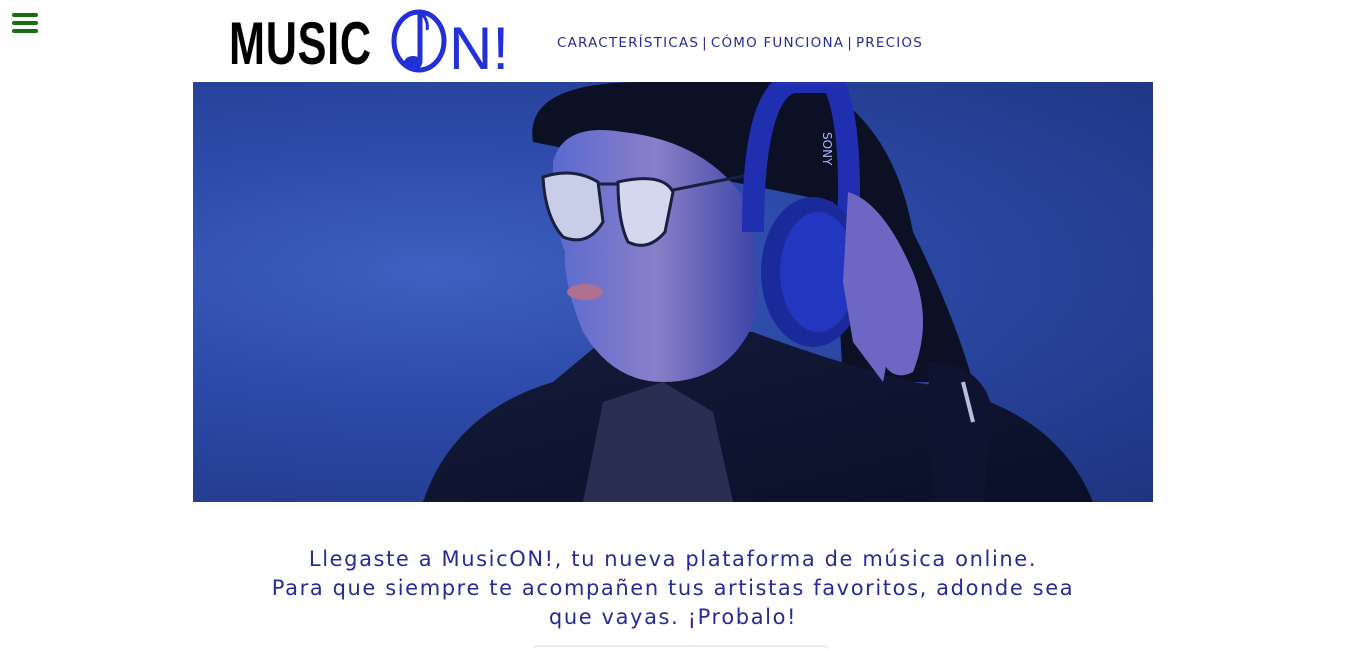 This screenshot has height=651, width=1345. I want to click on headphone-brand: SONY, so click(827, 149).